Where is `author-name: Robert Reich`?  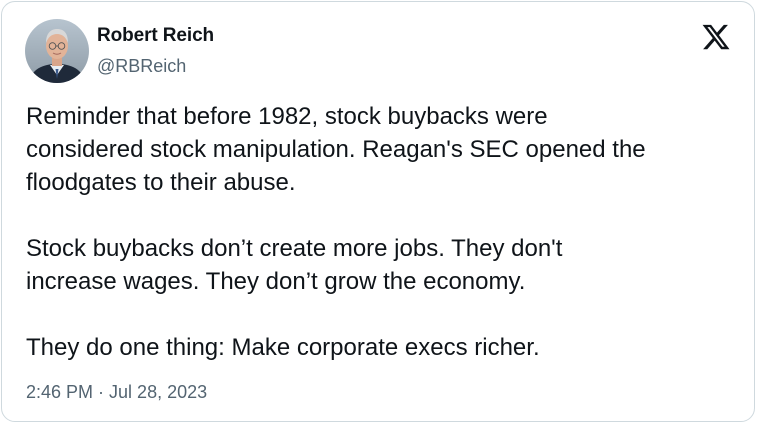 author-name: Robert Reich is located at coordinates (155, 36).